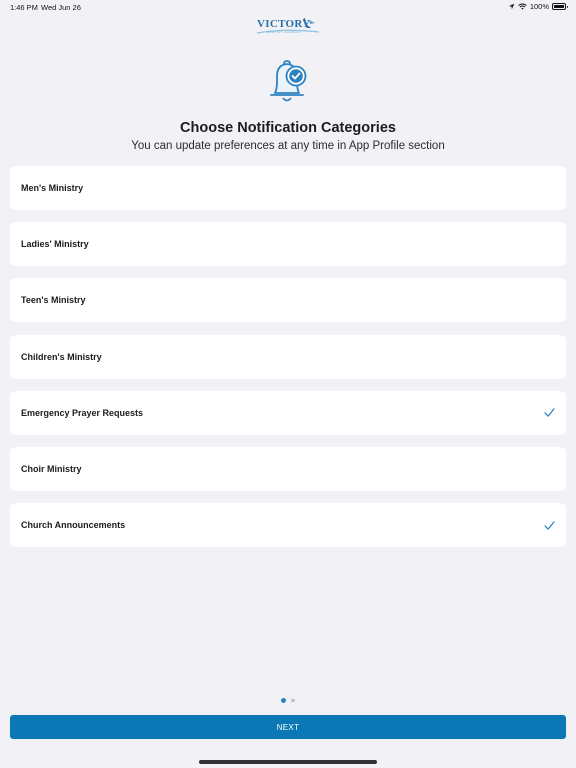 This screenshot has width=576, height=768. Describe the element at coordinates (82, 412) in the screenshot. I see `category-label: Emergency Prayer Requests` at that location.